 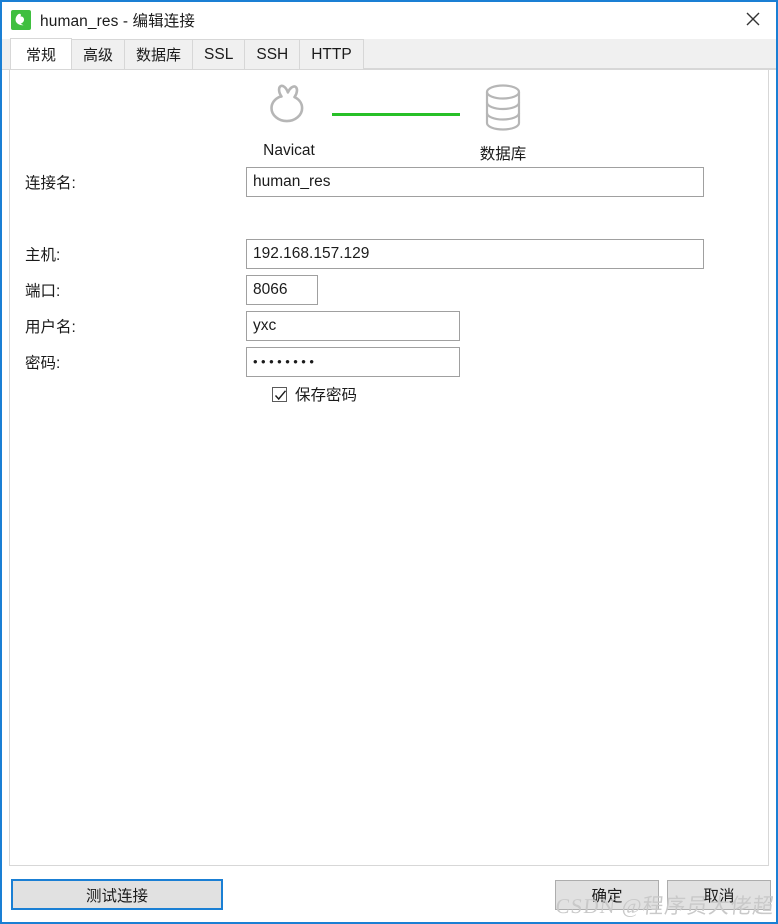 I want to click on tab-http-label: HTTP, so click(x=331, y=54).